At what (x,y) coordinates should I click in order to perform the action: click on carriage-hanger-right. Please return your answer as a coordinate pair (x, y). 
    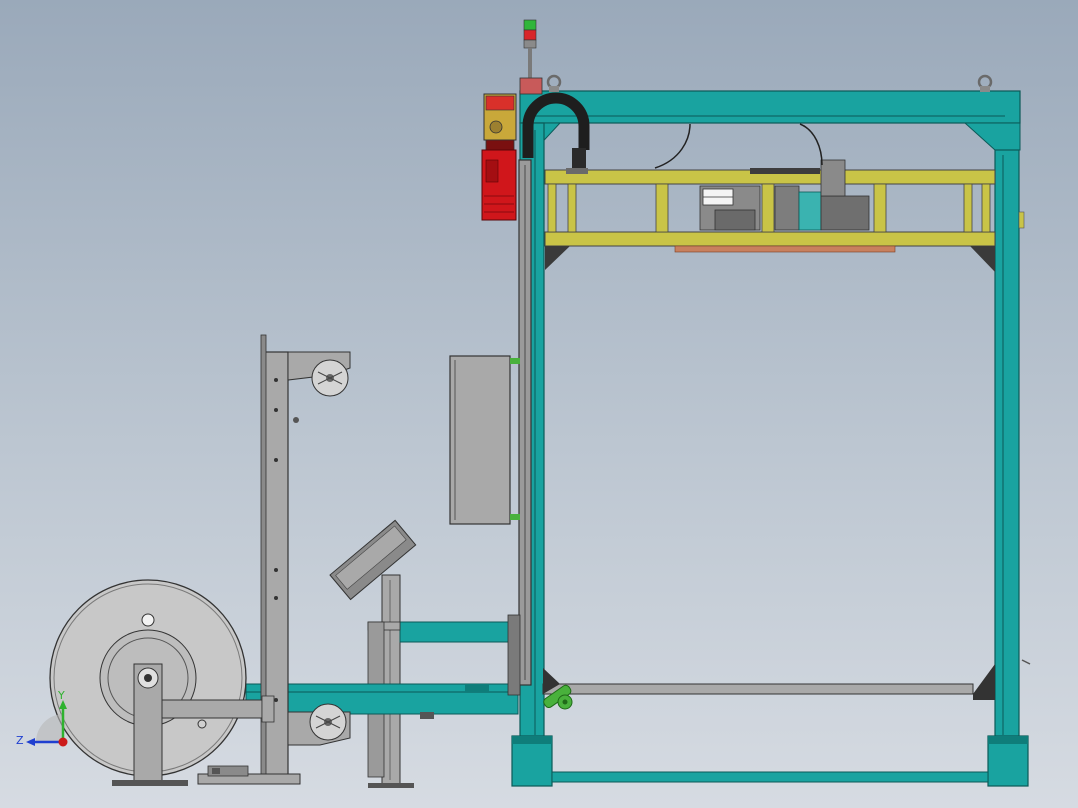
    Looking at the image, I should click on (982, 259).